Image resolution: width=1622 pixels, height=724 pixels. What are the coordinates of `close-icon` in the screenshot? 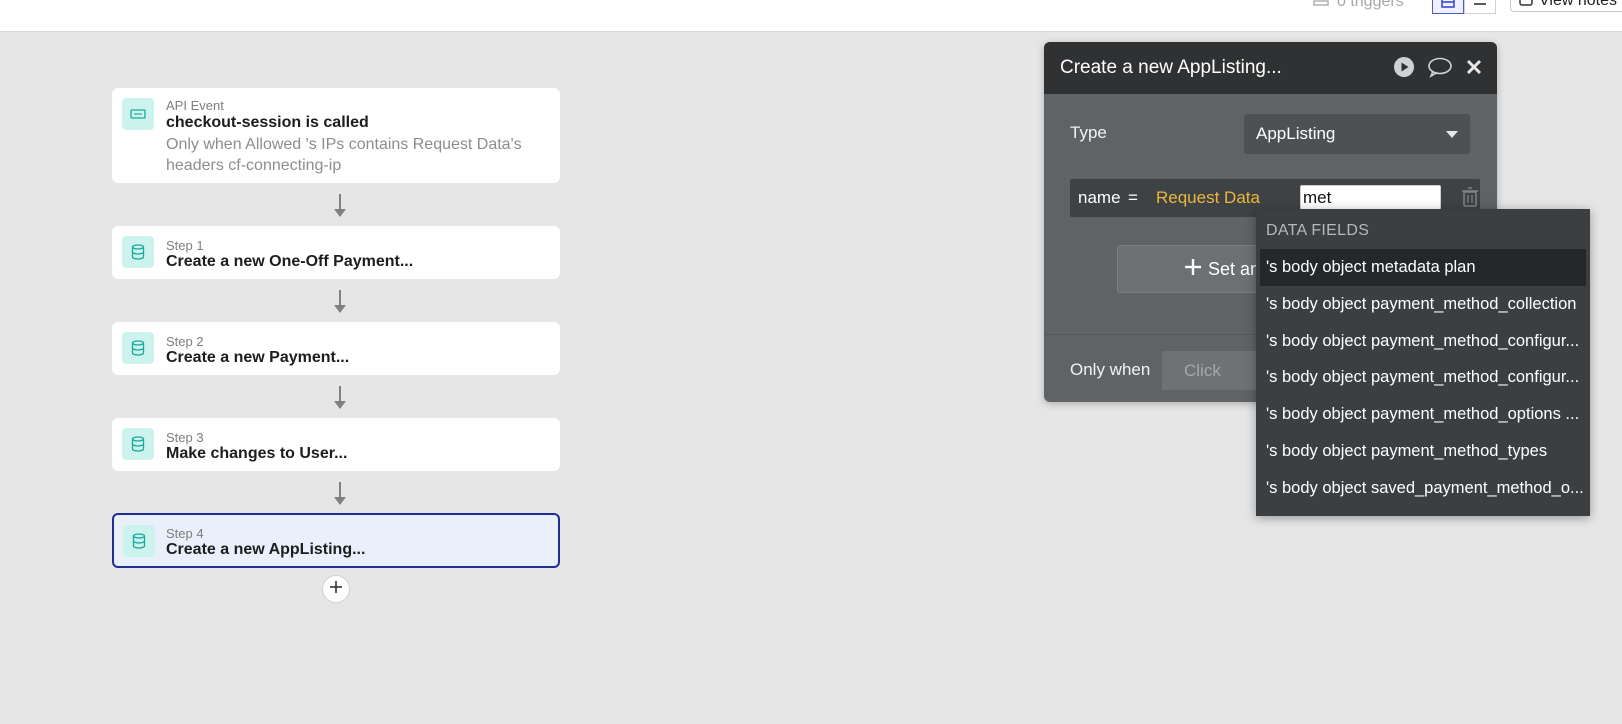 It's located at (1474, 69).